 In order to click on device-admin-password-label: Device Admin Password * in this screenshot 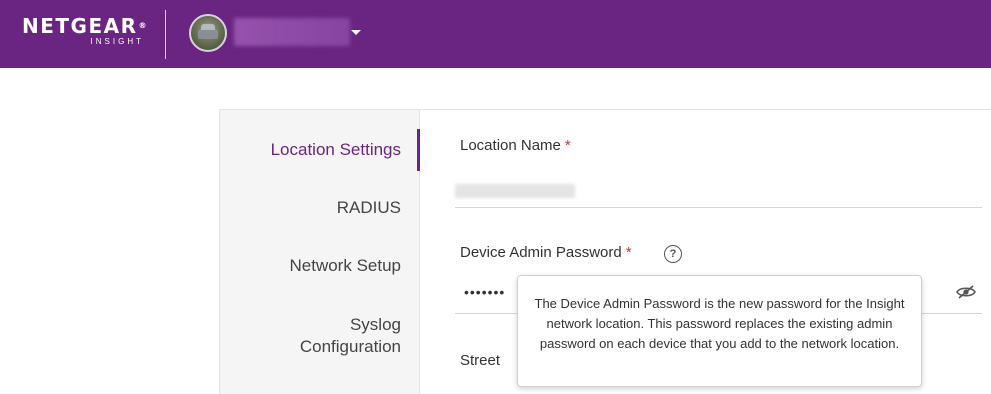, I will do `click(546, 252)`.